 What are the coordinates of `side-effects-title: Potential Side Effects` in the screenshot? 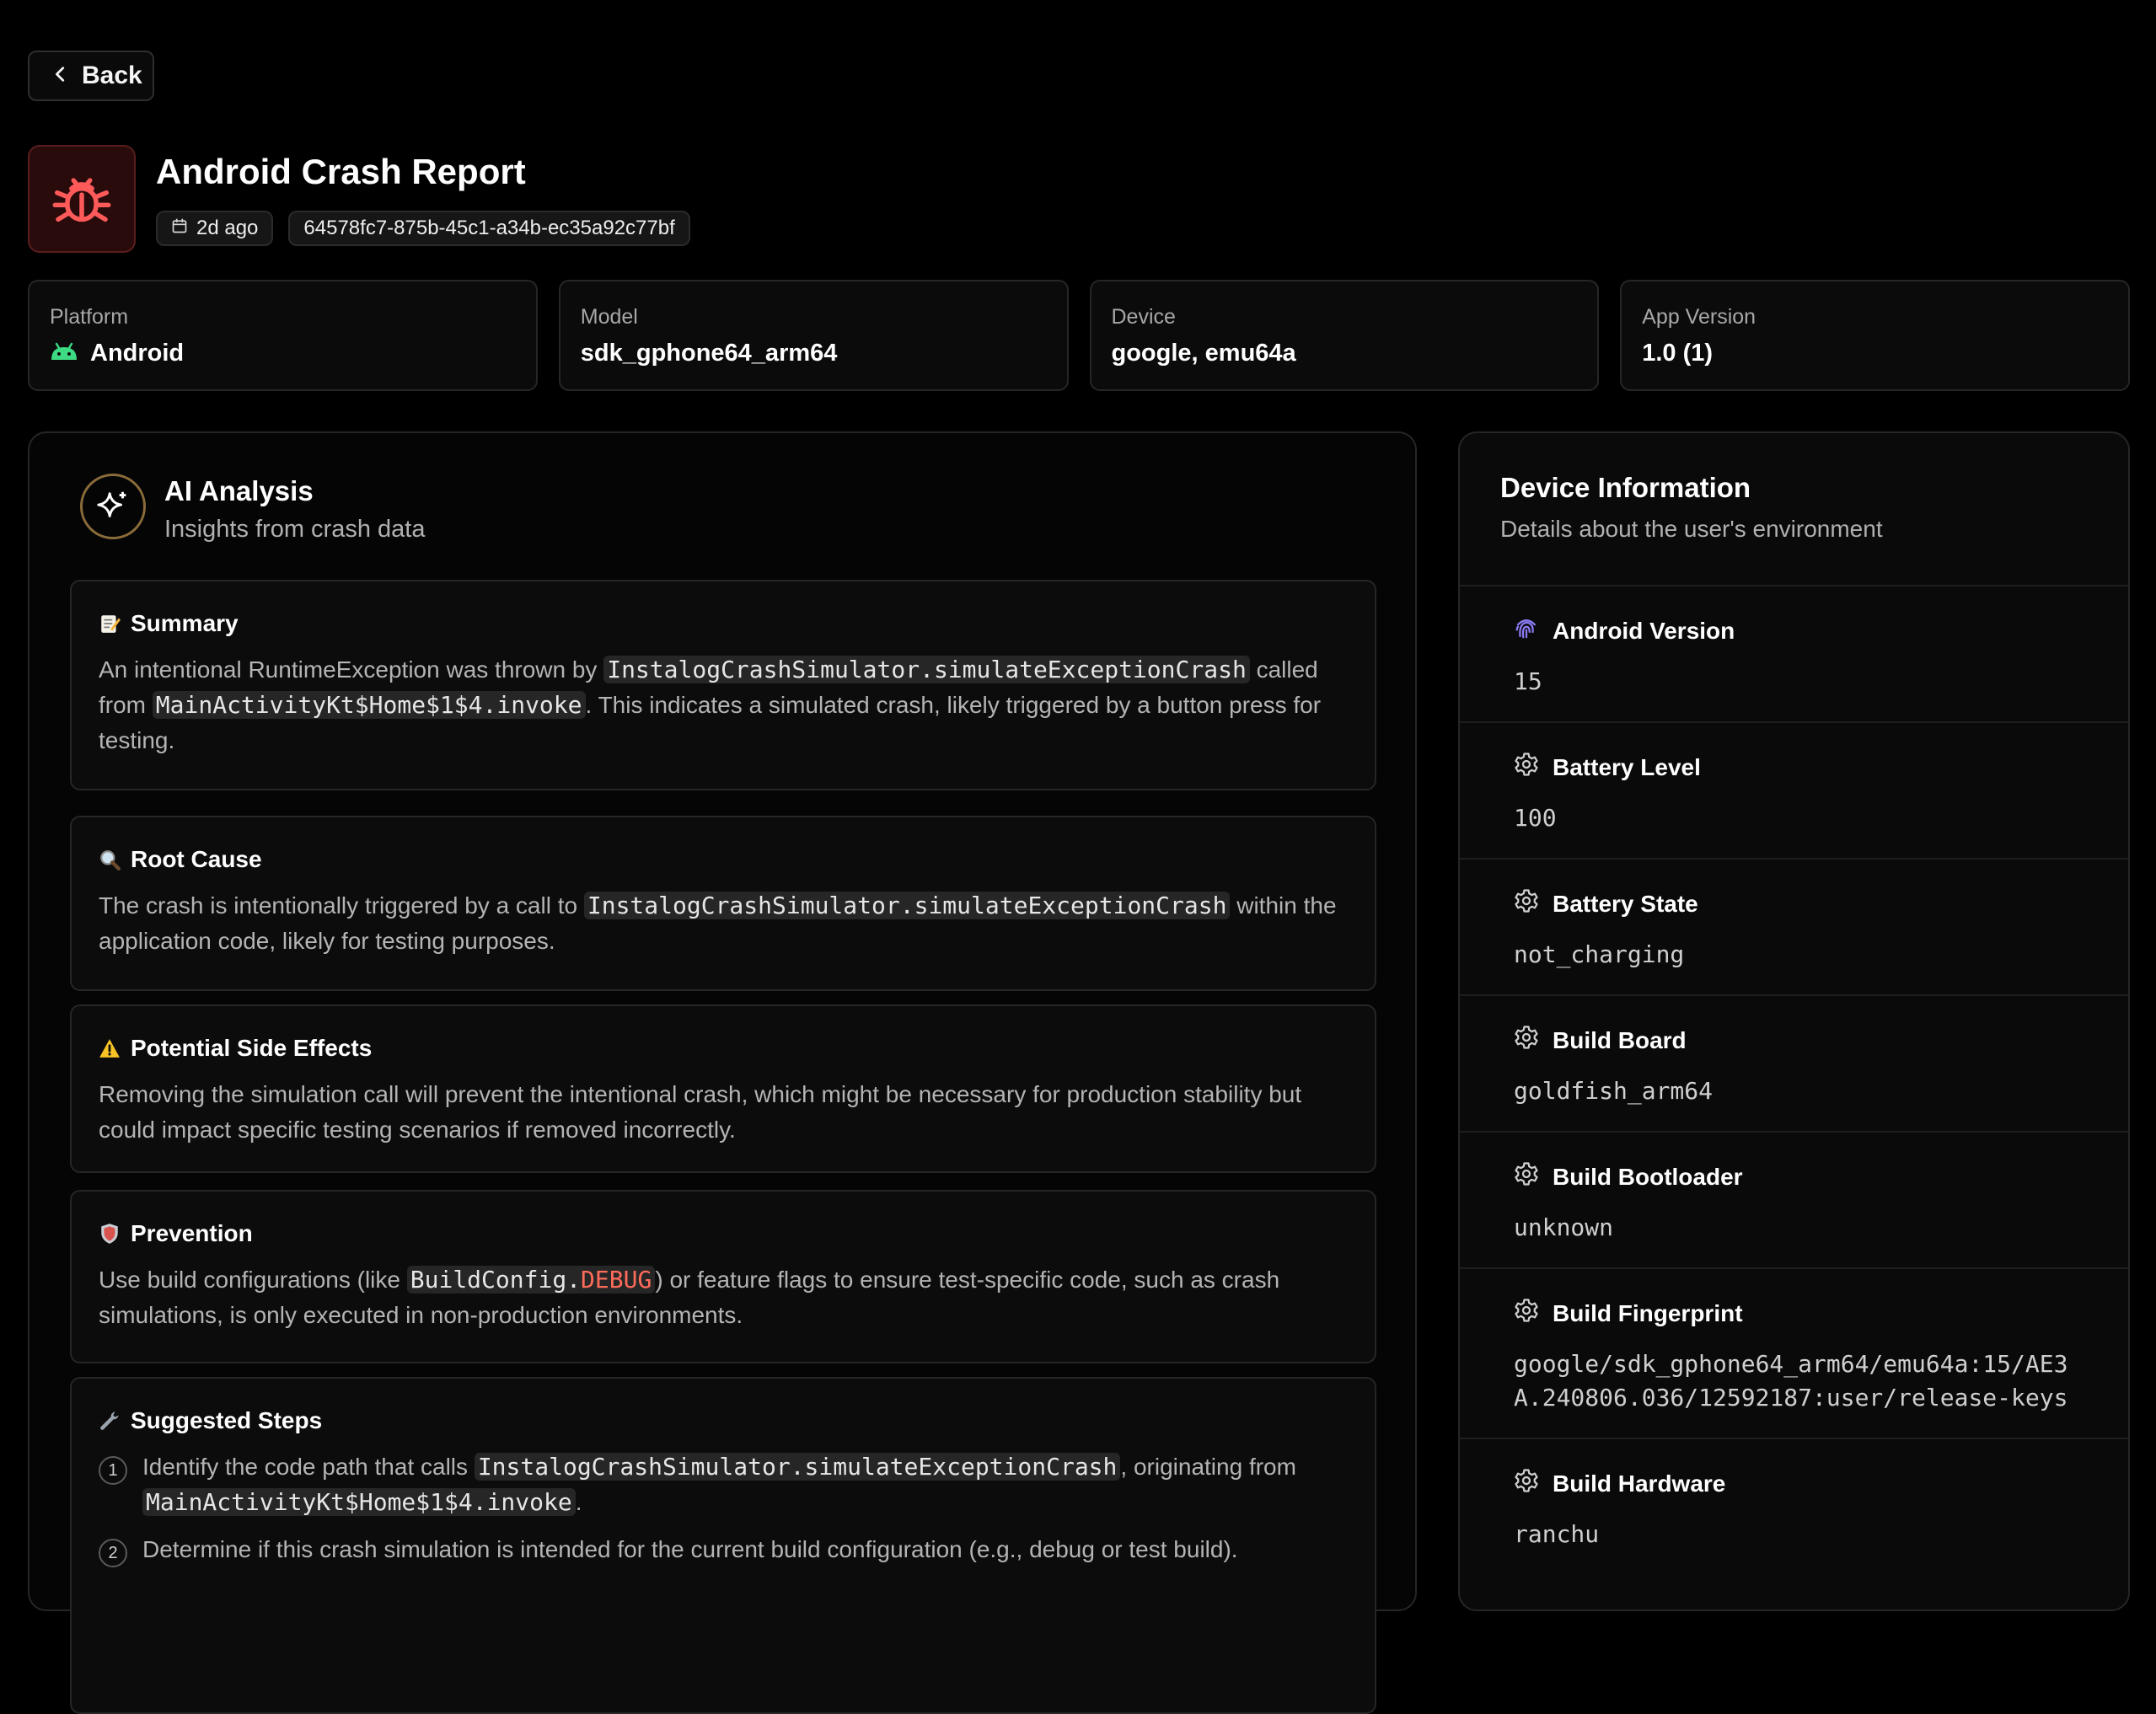 It's located at (252, 1048).